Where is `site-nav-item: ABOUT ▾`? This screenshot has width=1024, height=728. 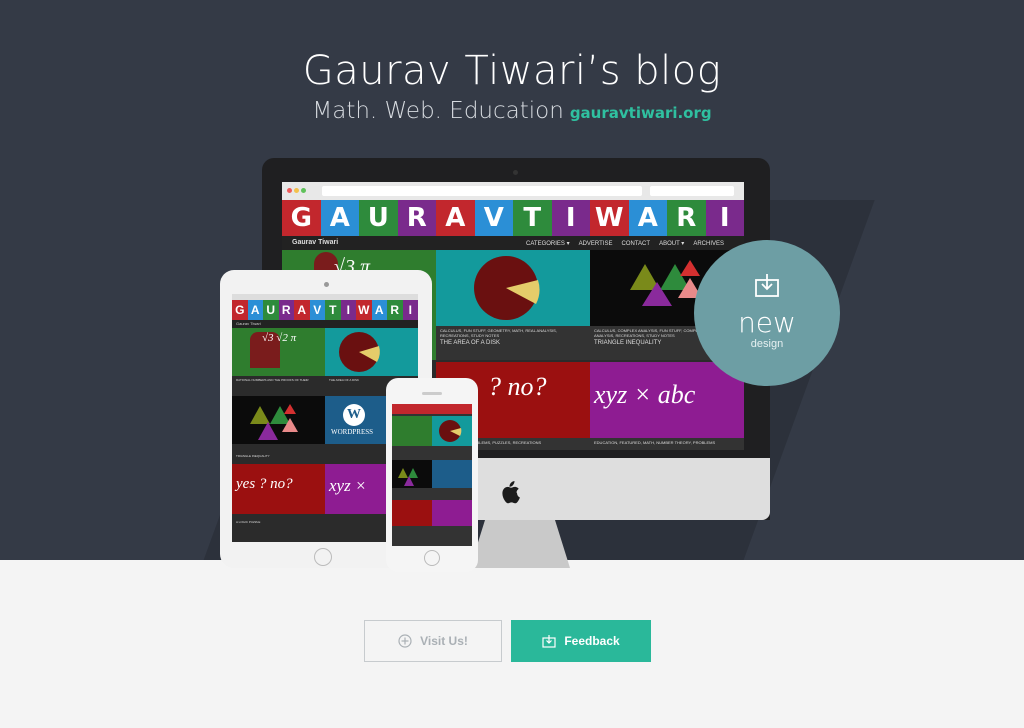
site-nav-item: ABOUT ▾ is located at coordinates (671, 244).